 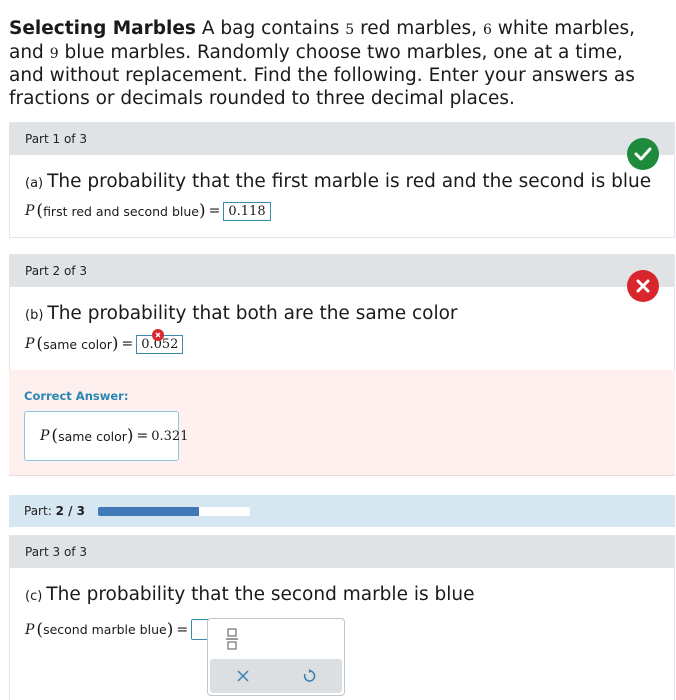 What do you see at coordinates (309, 676) in the screenshot?
I see `undo-icon` at bounding box center [309, 676].